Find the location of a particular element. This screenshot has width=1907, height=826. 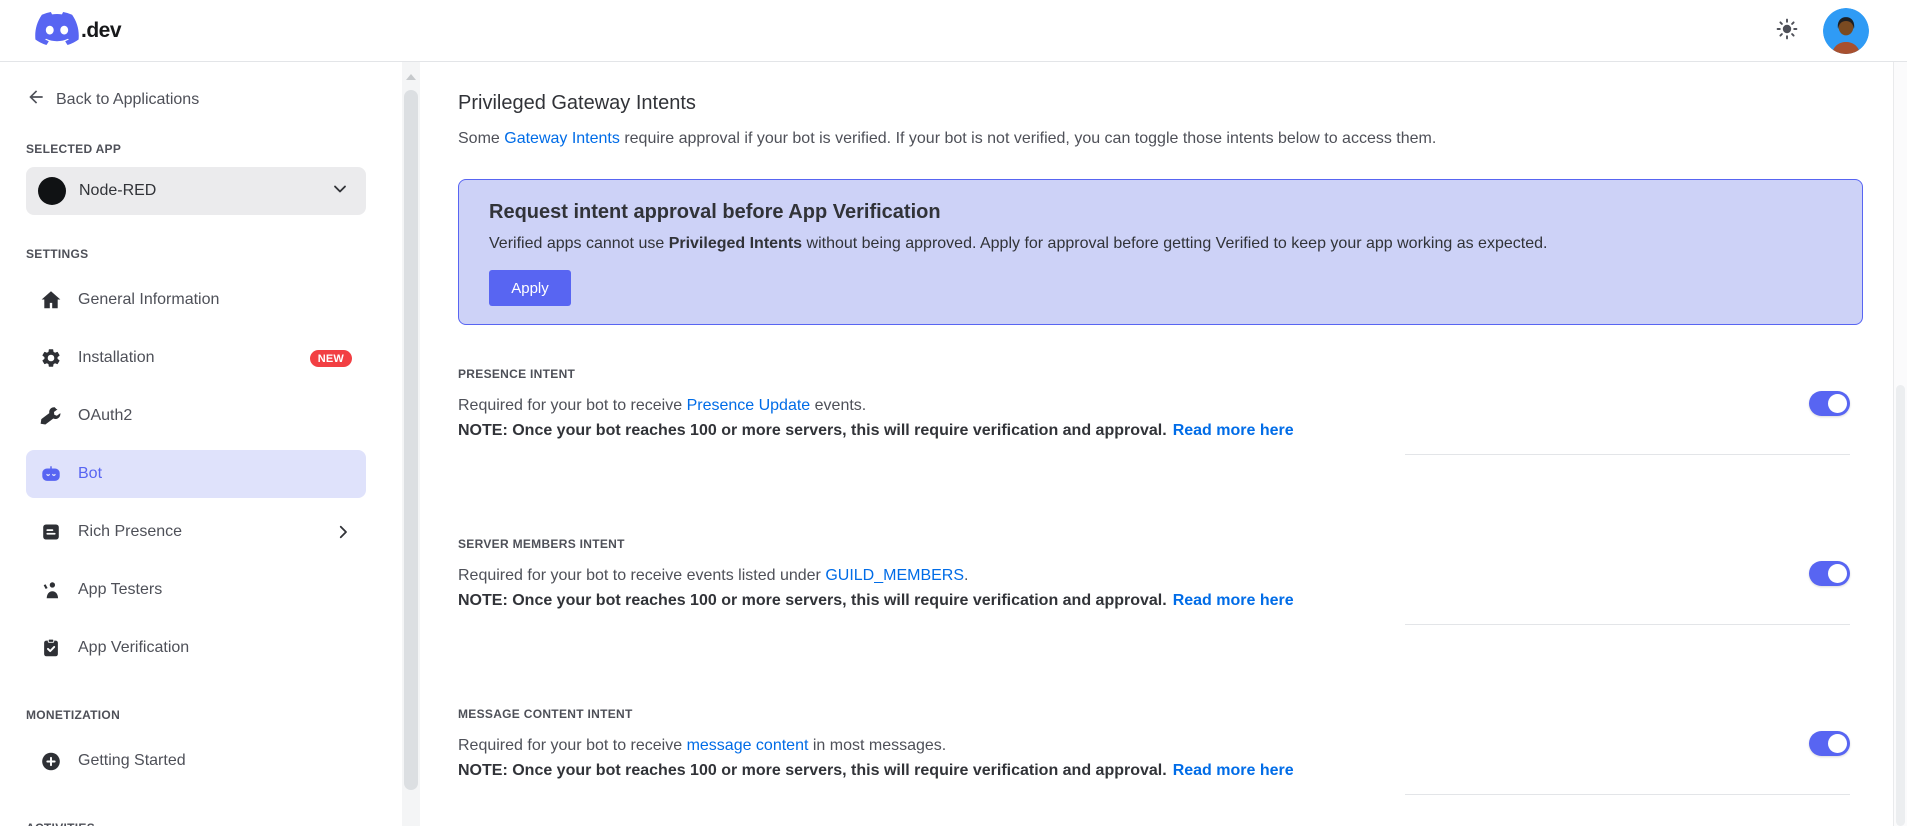

sidebar-item-installation: Installation NEW is located at coordinates (196, 358).